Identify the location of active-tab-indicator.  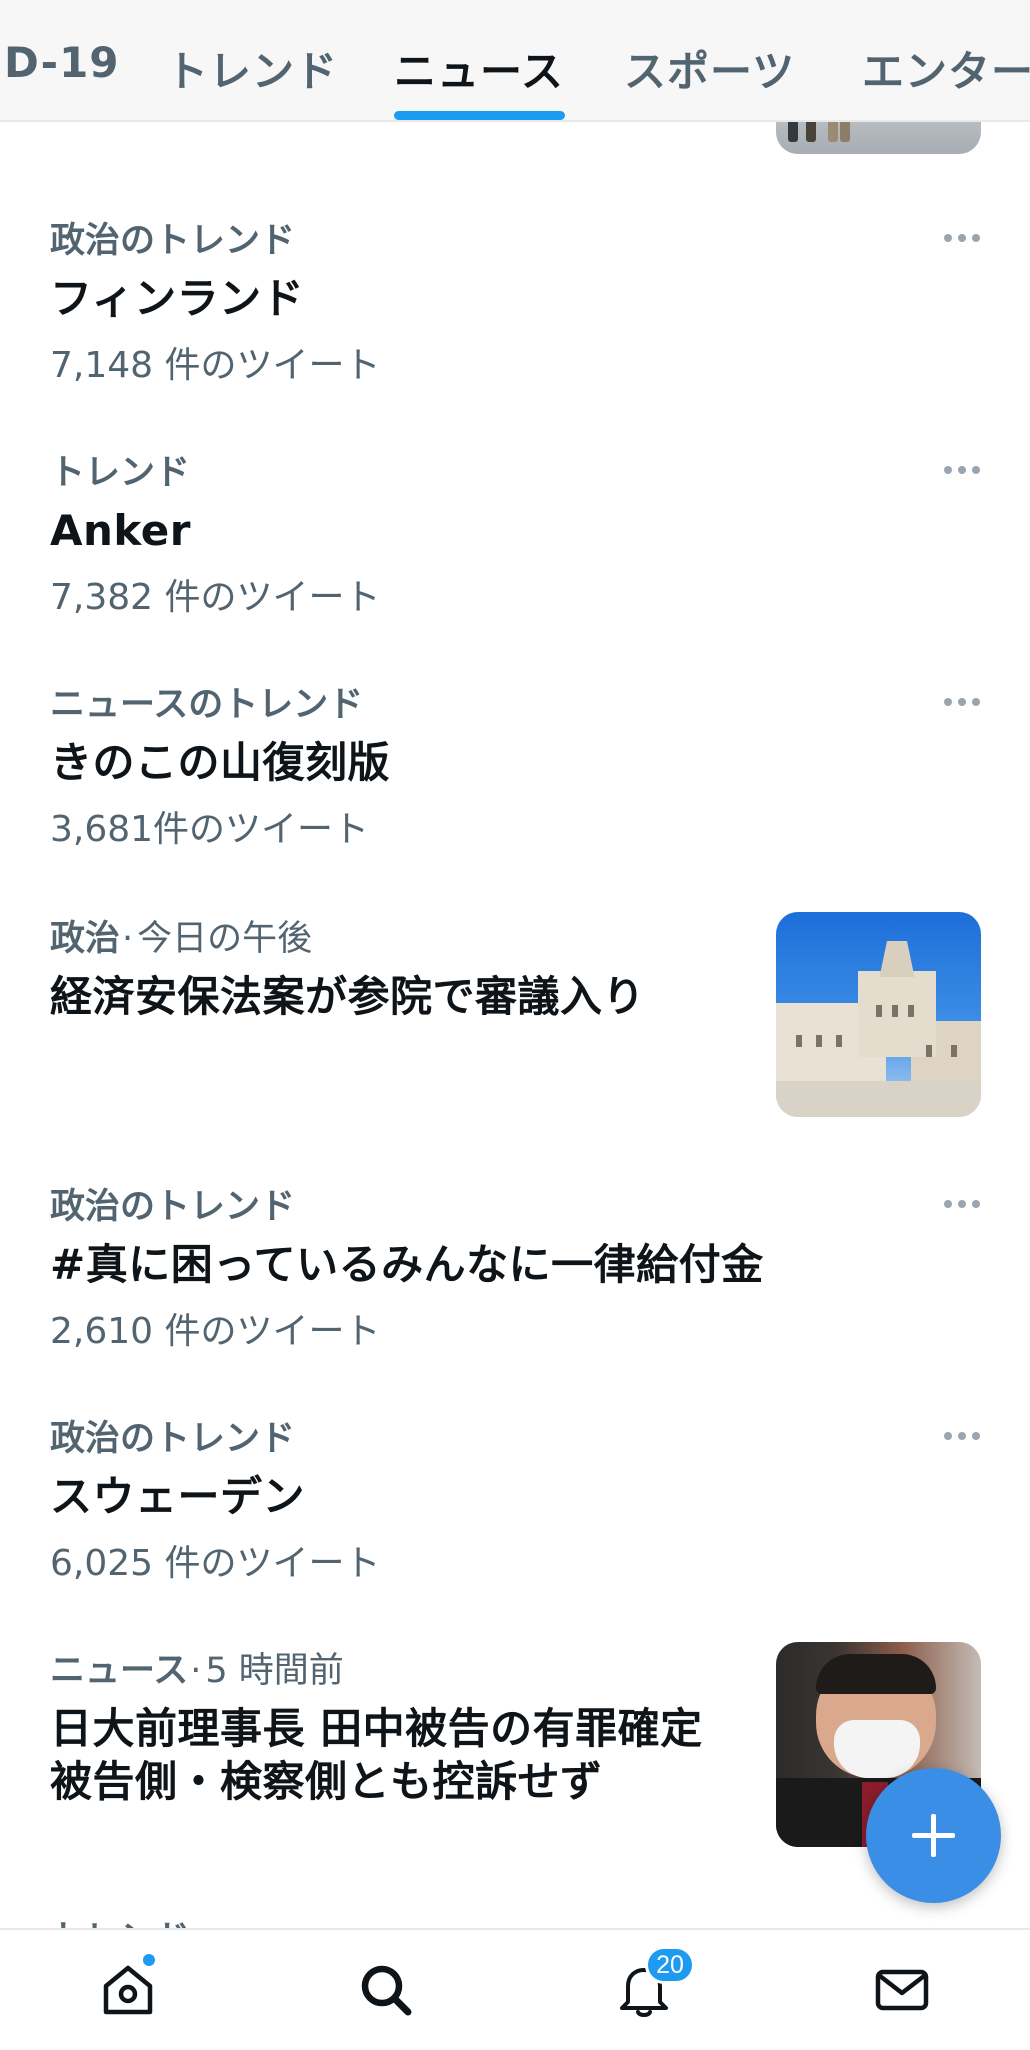
(479, 115).